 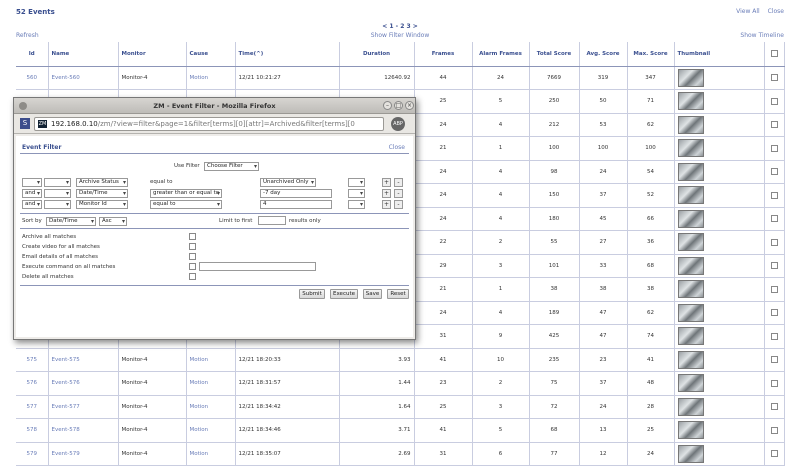 I want to click on cell-id: 578, so click(x=32, y=430).